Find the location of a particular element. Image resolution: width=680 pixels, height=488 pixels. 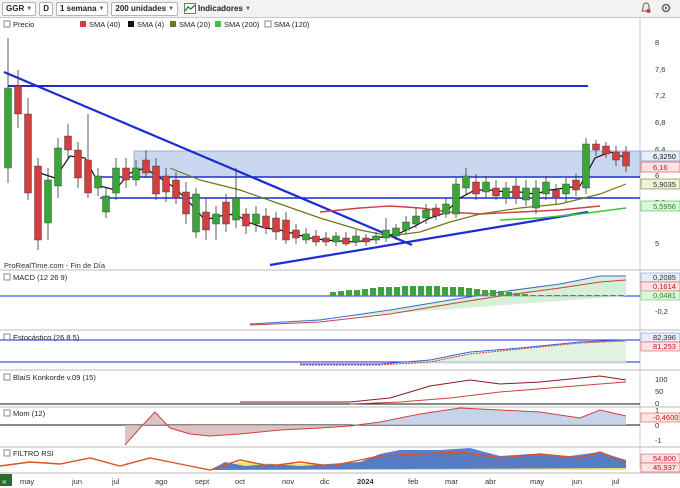

time-tick: may is located at coordinates (537, 481).